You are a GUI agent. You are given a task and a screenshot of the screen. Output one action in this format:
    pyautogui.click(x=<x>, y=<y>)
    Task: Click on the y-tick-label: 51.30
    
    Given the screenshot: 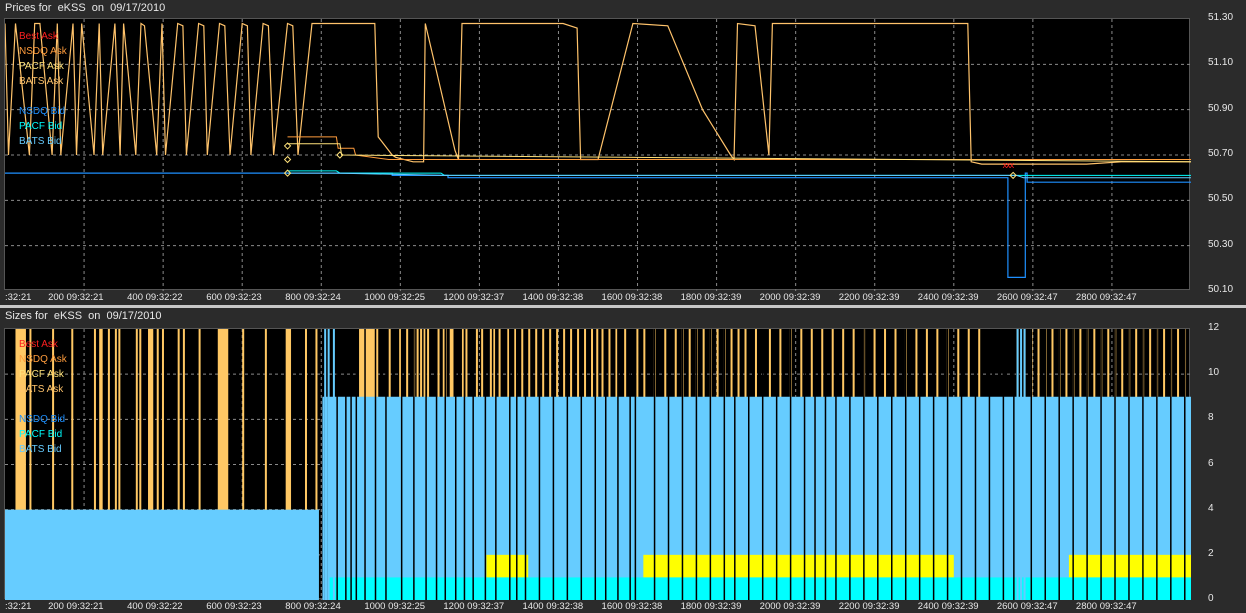 What is the action you would take?
    pyautogui.click(x=1221, y=17)
    